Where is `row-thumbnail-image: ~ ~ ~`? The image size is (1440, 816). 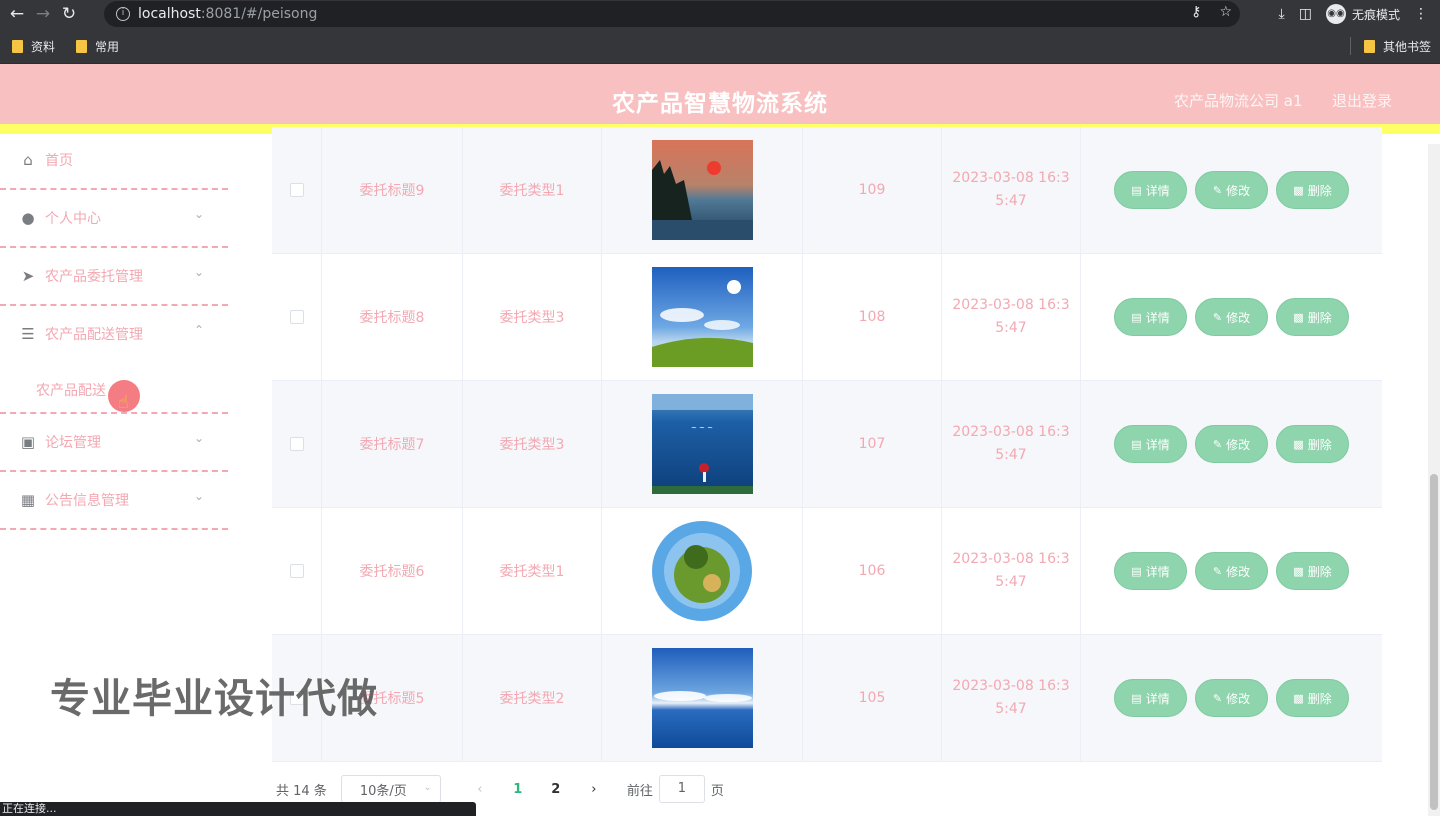
row-thumbnail-image: ~ ~ ~ is located at coordinates (702, 444).